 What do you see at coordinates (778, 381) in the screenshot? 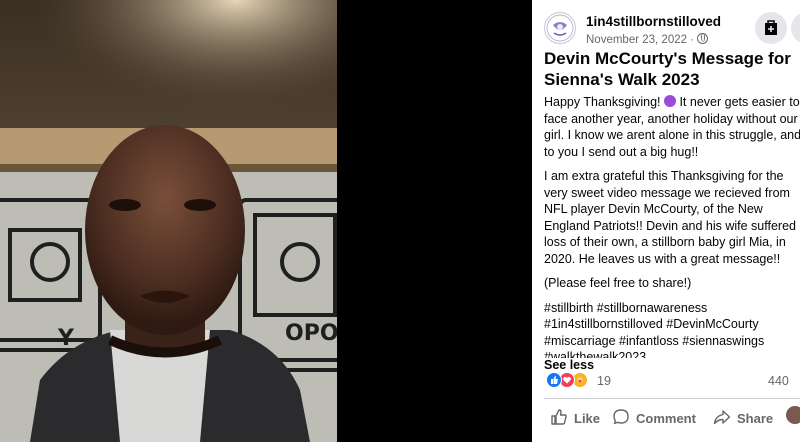
I see `comment-count: 440` at bounding box center [778, 381].